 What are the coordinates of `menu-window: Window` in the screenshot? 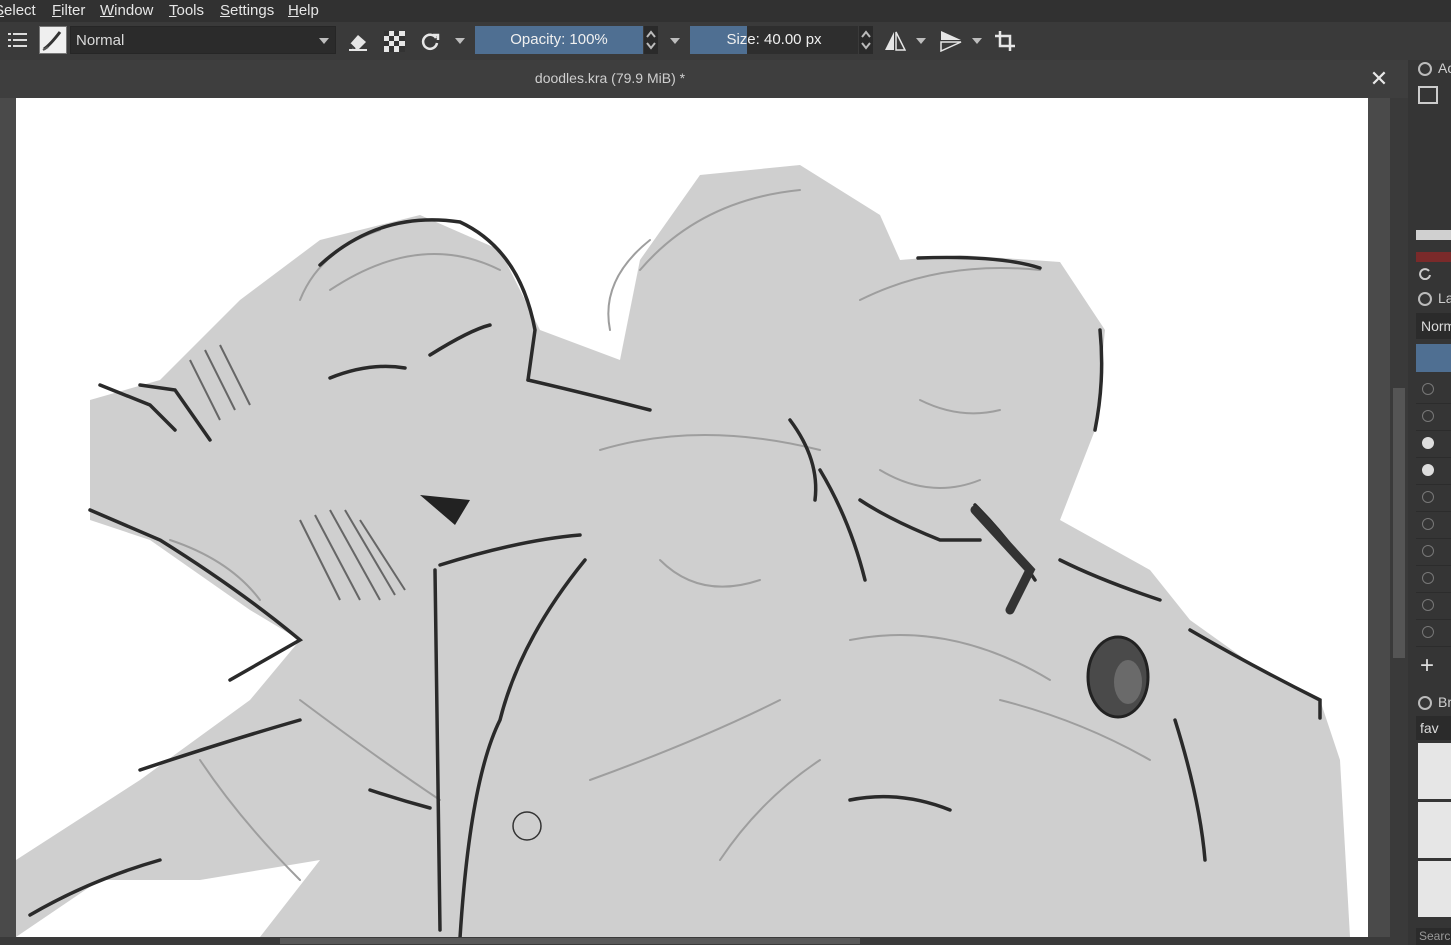 It's located at (126, 10).